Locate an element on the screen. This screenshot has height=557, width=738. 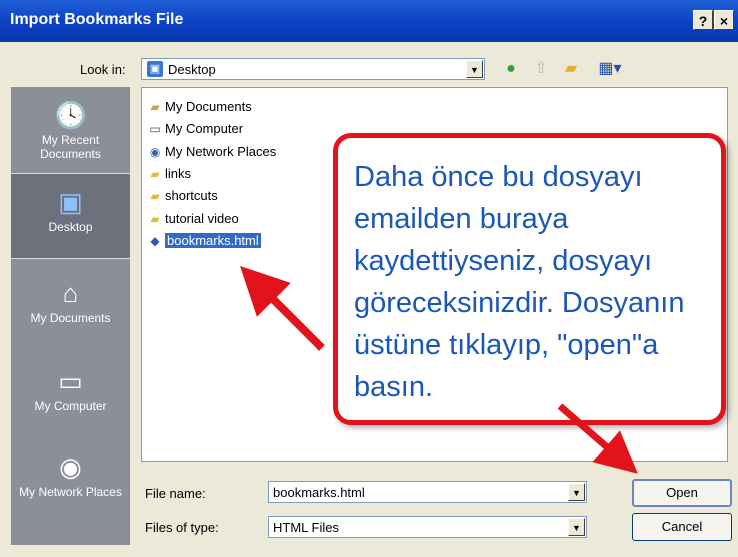
list-item: ◉ My Network Places is located at coordinates (212, 152).